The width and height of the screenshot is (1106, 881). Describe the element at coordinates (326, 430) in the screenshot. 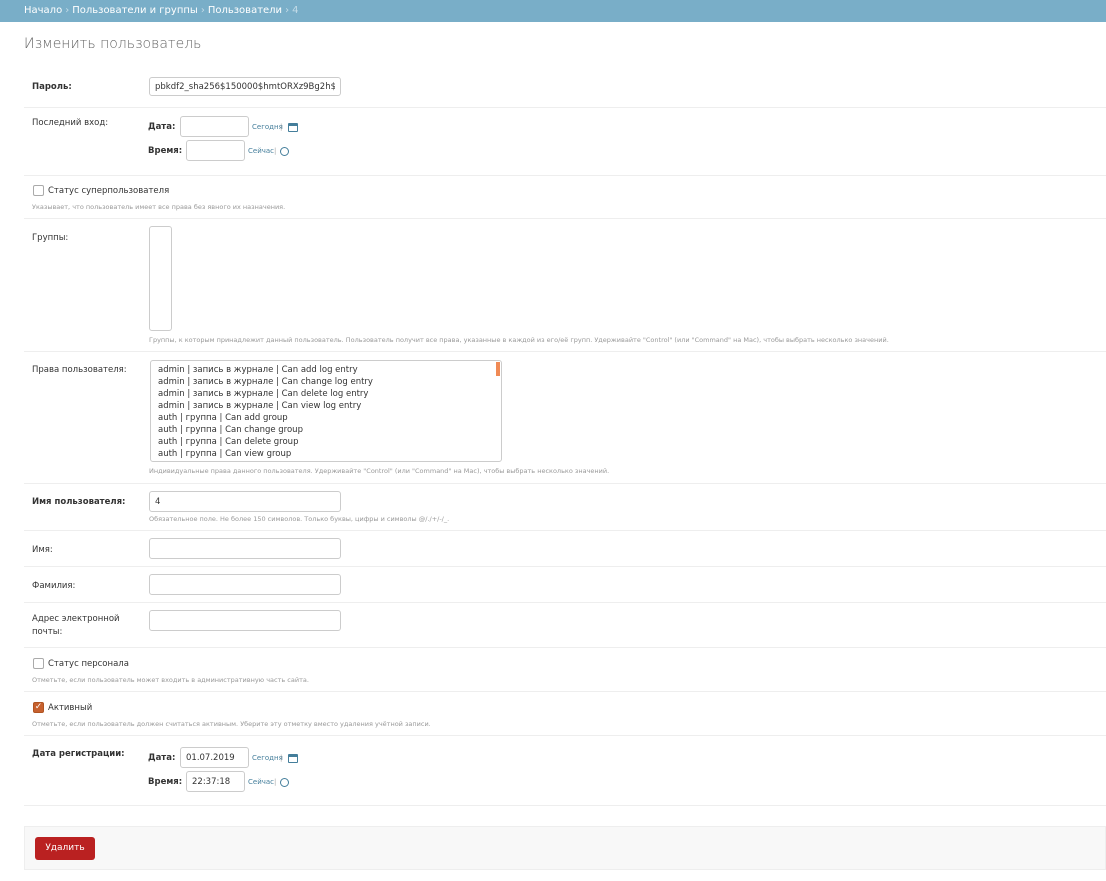

I see `permission-option: auth | группа | Can change group` at that location.